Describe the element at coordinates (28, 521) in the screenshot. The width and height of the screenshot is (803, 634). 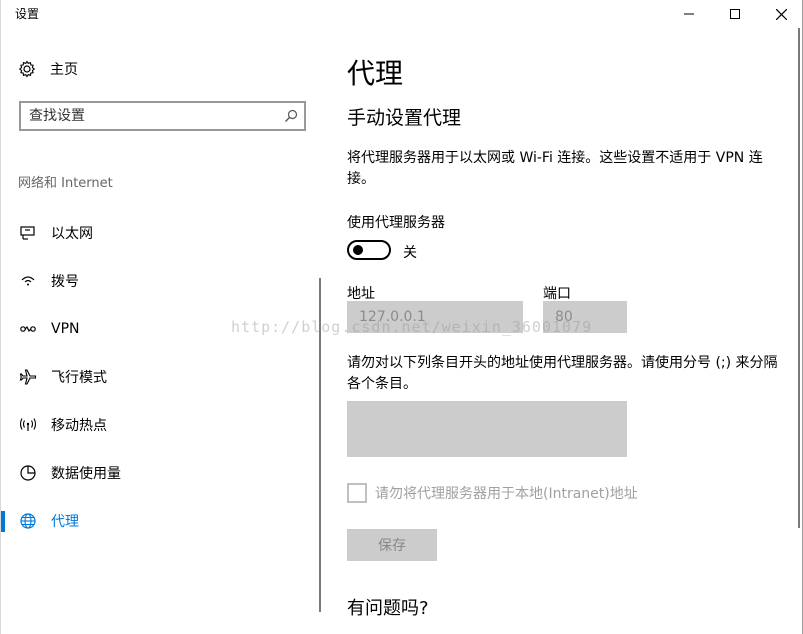
I see `globe-icon` at that location.